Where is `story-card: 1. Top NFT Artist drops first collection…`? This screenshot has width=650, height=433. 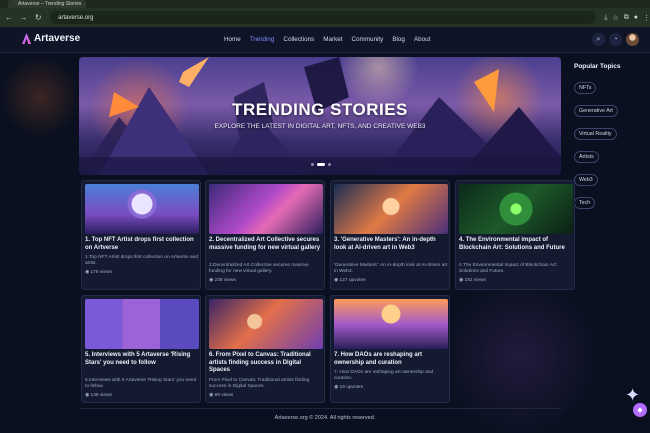
story-card: 1. Top NFT Artist drops first collection… is located at coordinates (141, 235).